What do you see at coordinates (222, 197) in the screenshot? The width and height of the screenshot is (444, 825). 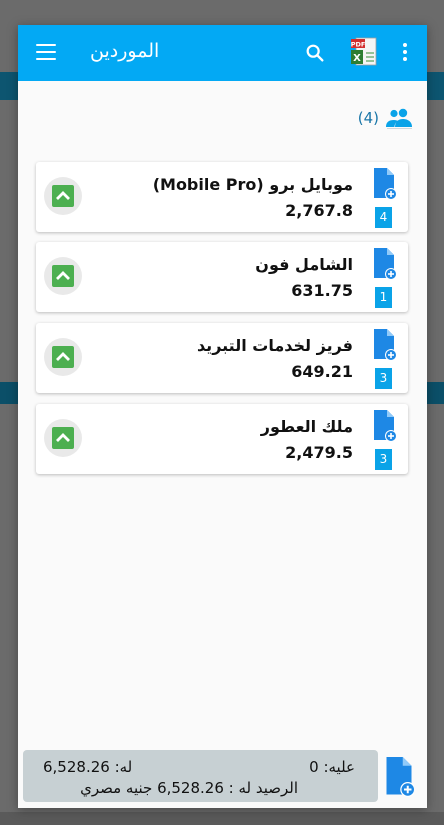 I see `supplier-card: 4 موبايل برو (Mobile Pro) 2,767.8` at bounding box center [222, 197].